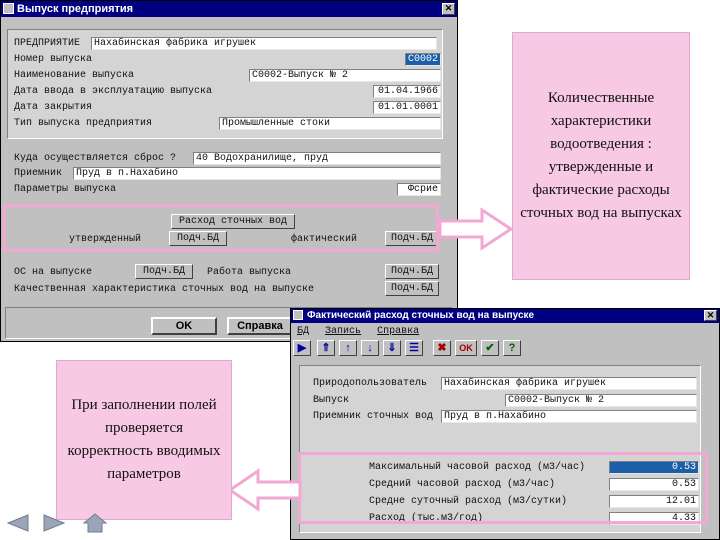 This screenshot has width=720, height=540. Describe the element at coordinates (512, 348) in the screenshot. I see `help-icon: ?` at that location.